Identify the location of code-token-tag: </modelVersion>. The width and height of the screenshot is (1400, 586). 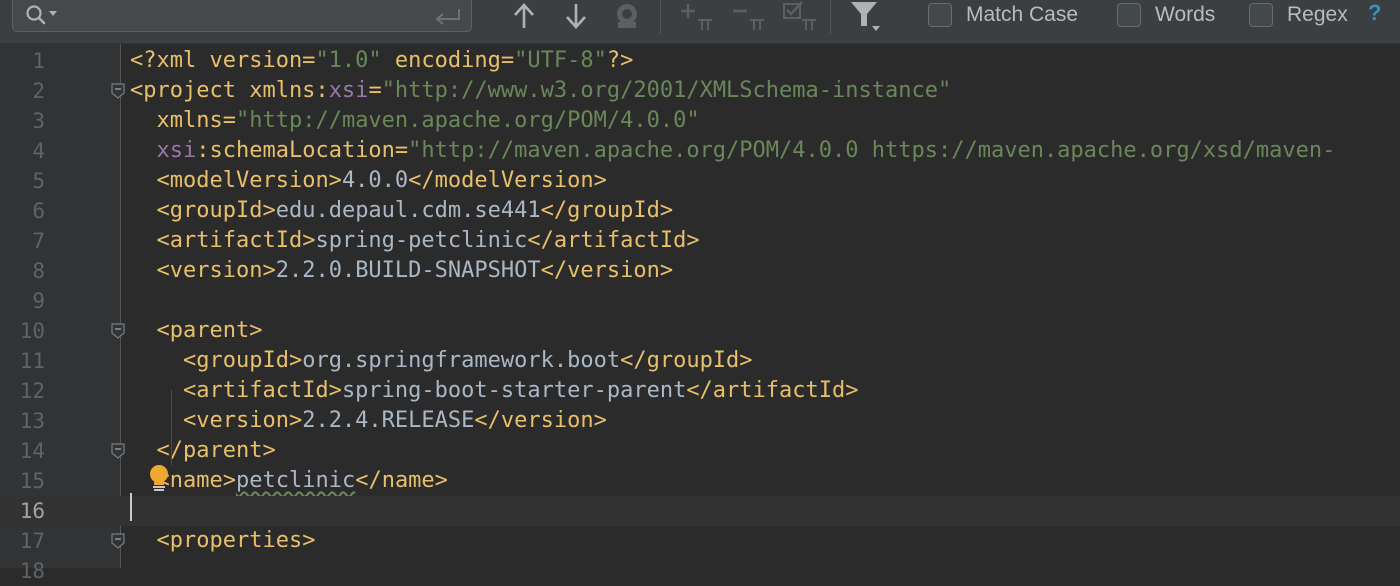
(507, 180).